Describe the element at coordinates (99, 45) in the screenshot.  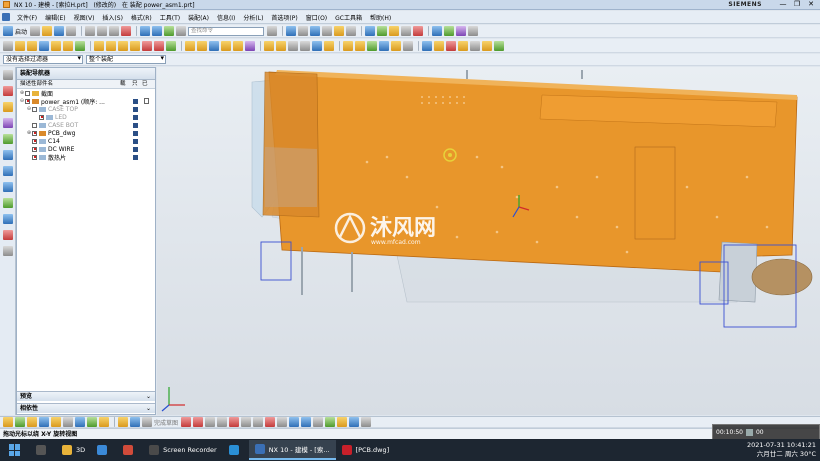
I see `block-icon` at that location.